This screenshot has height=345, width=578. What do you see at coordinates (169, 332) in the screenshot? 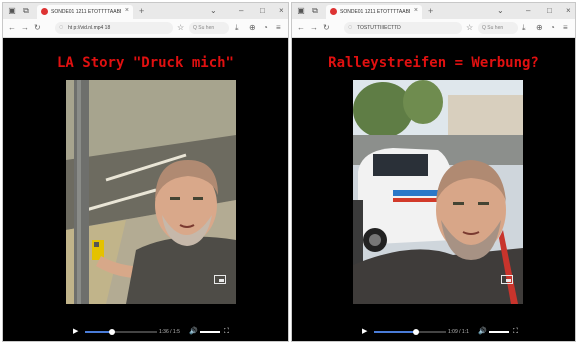
I see `time-display: 1:36 / 1:5` at bounding box center [169, 332].